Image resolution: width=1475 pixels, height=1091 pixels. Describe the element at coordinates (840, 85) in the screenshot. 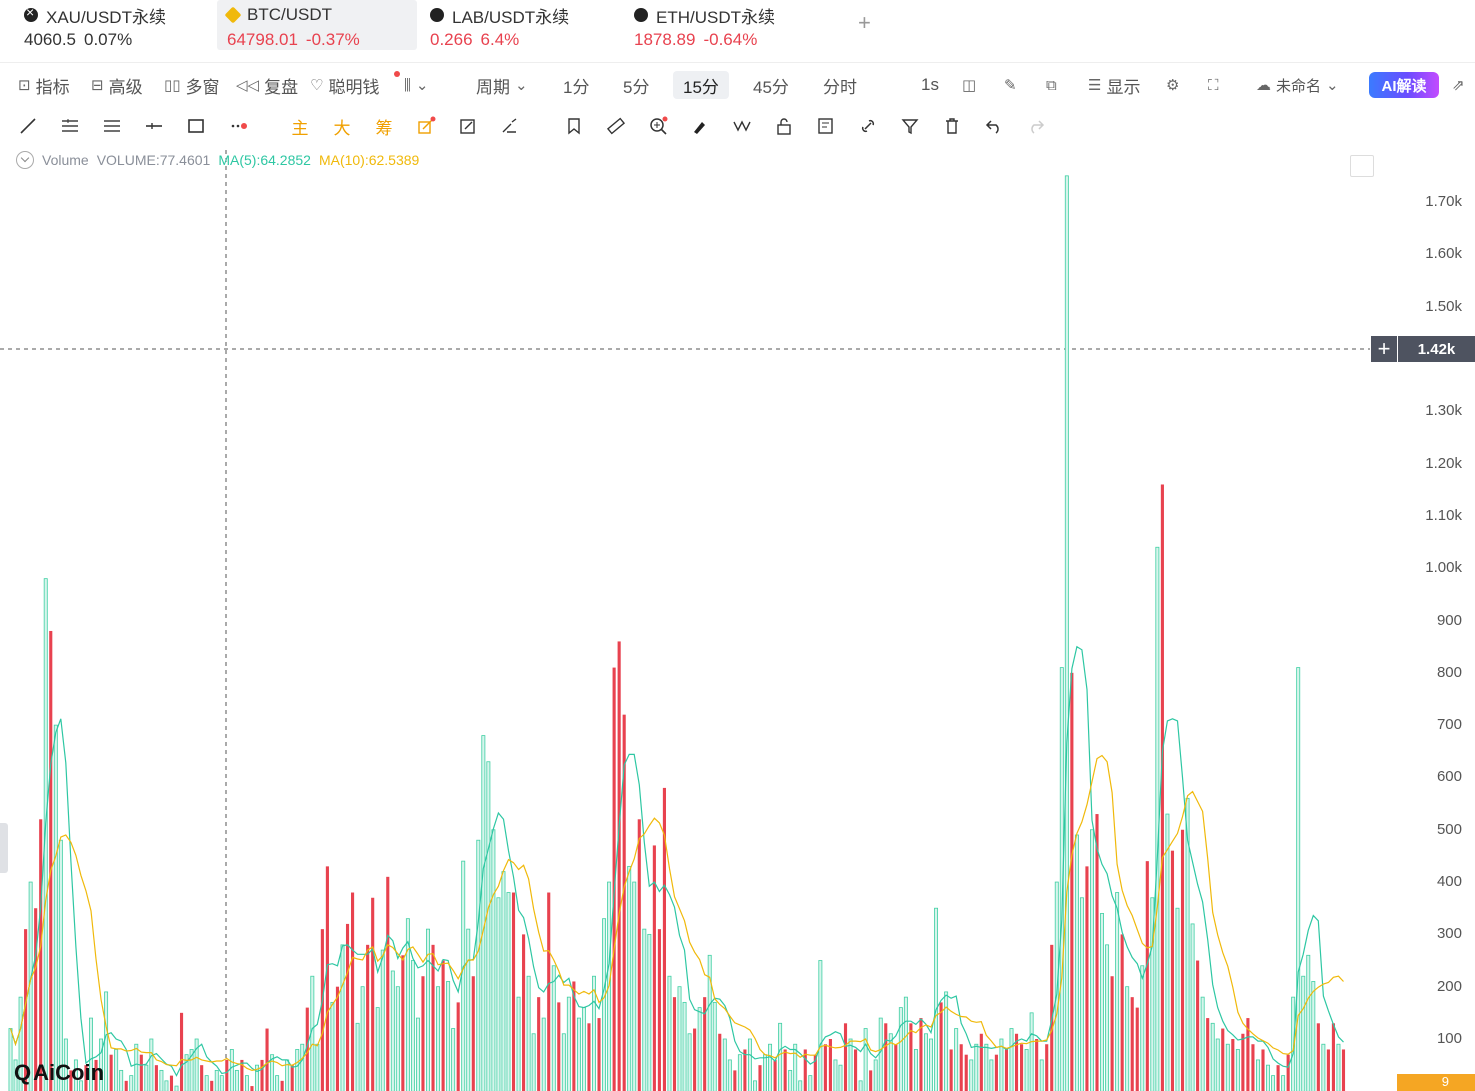

I see `interval-timeline: 分时` at that location.